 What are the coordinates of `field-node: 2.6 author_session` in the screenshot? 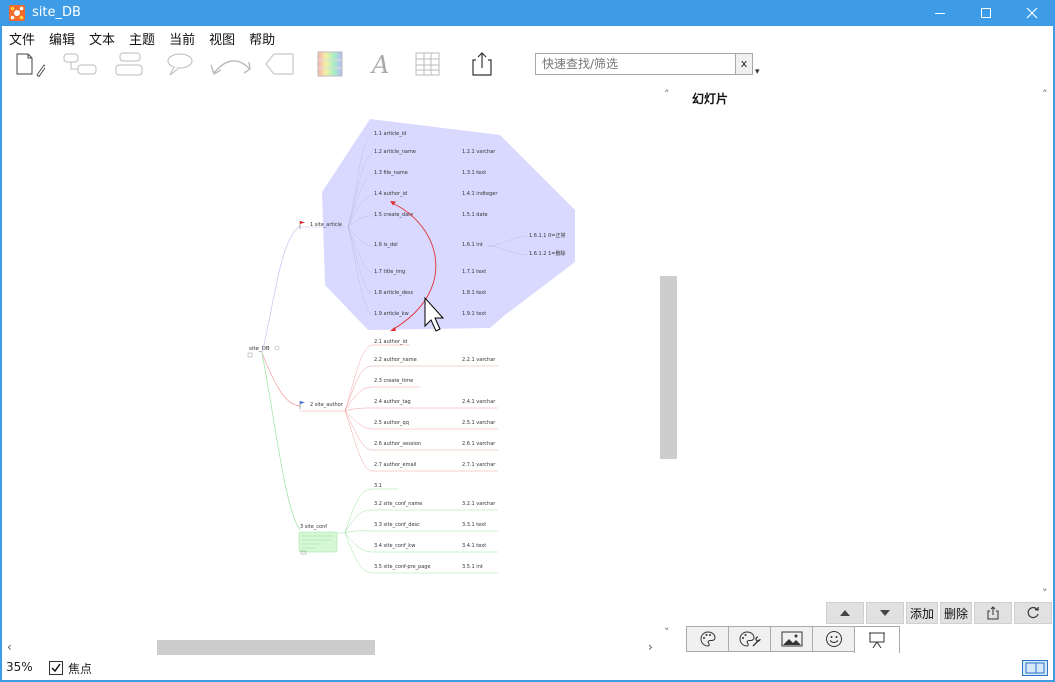 It's located at (397, 444).